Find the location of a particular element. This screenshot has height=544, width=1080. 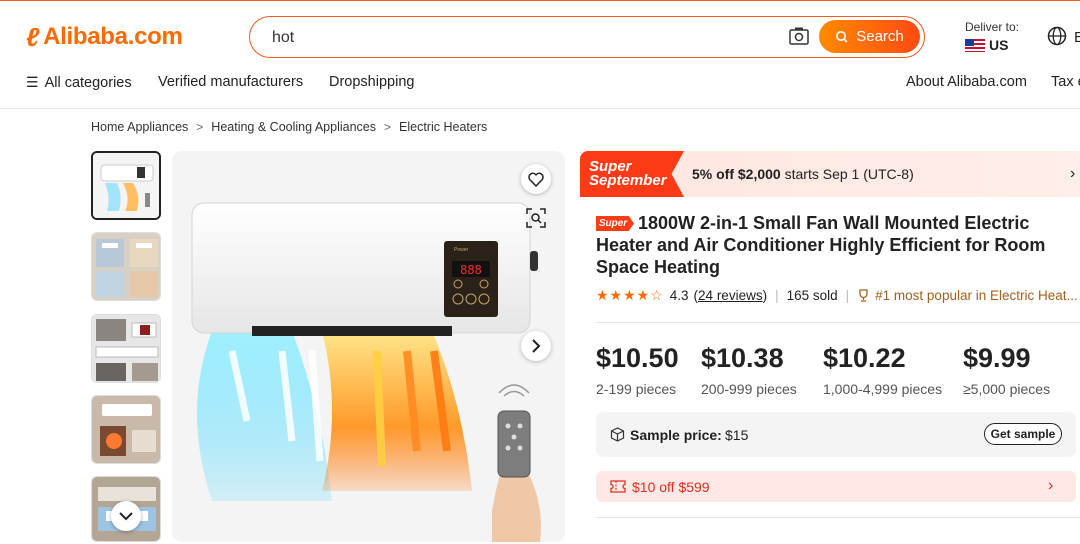

deliver-to-selector: US is located at coordinates (986, 45).